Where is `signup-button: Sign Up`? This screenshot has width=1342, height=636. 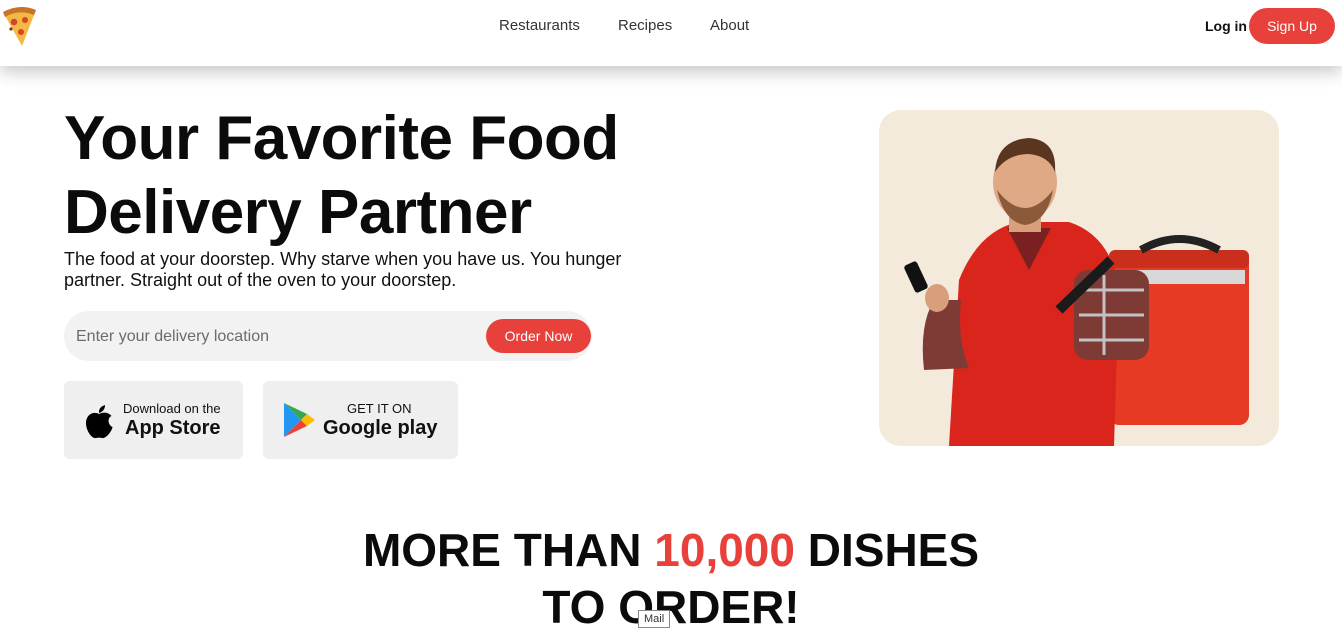
signup-button: Sign Up is located at coordinates (1292, 26).